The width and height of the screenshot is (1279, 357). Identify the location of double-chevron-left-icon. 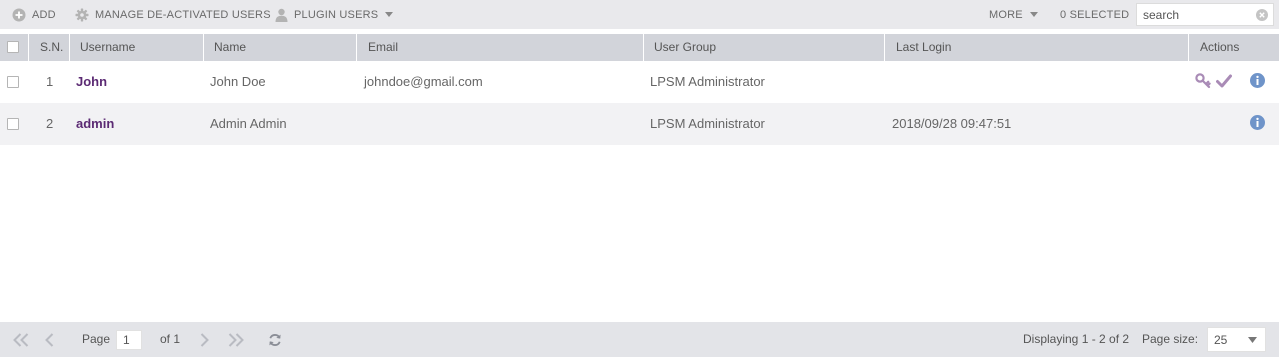
(21, 339).